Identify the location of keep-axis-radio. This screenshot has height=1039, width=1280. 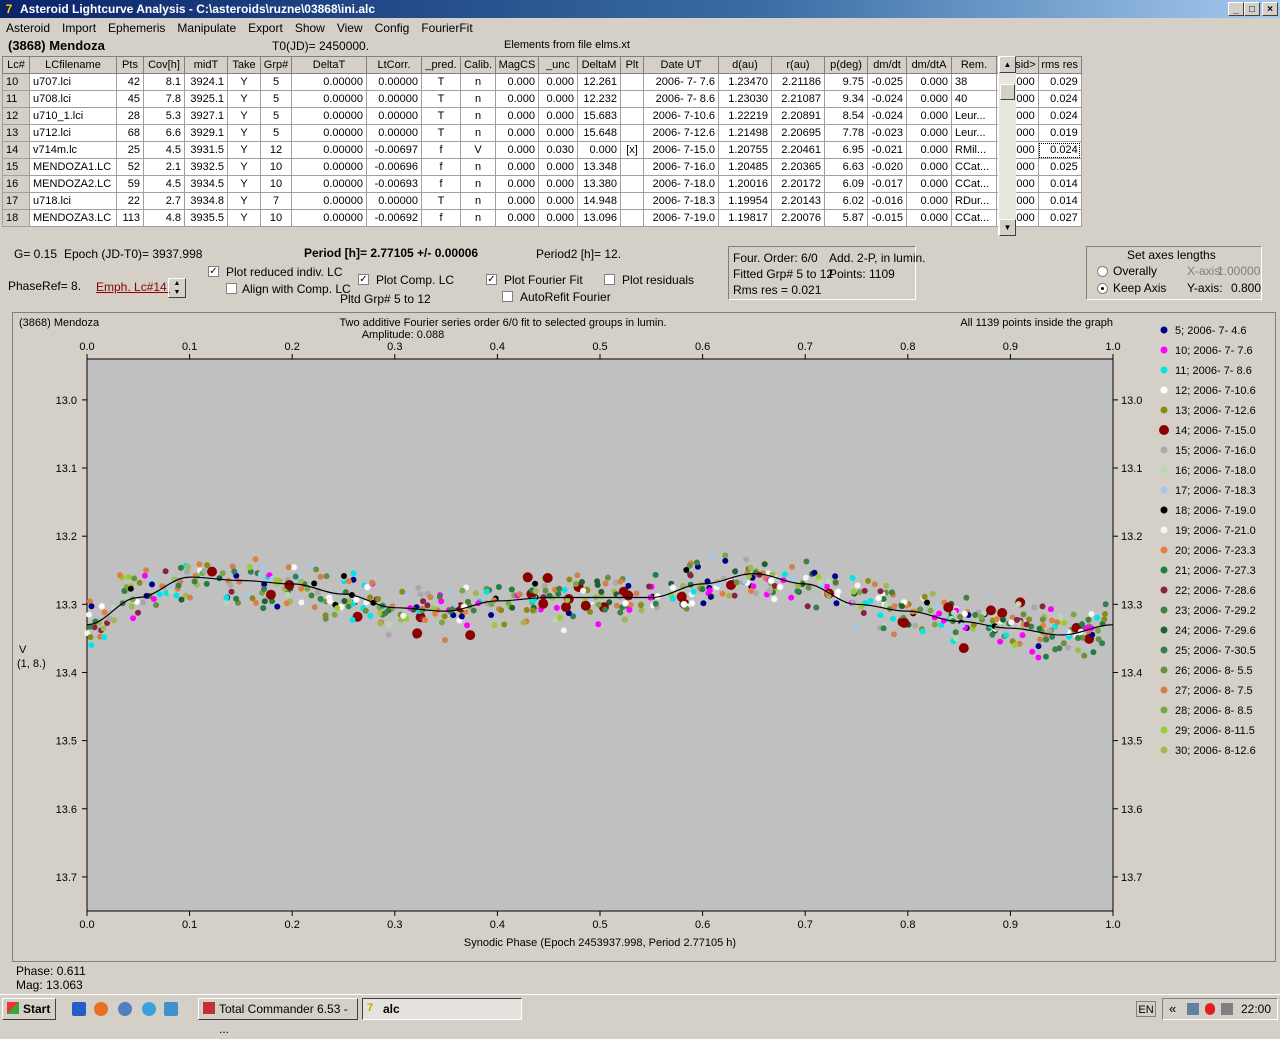
(1102, 288).